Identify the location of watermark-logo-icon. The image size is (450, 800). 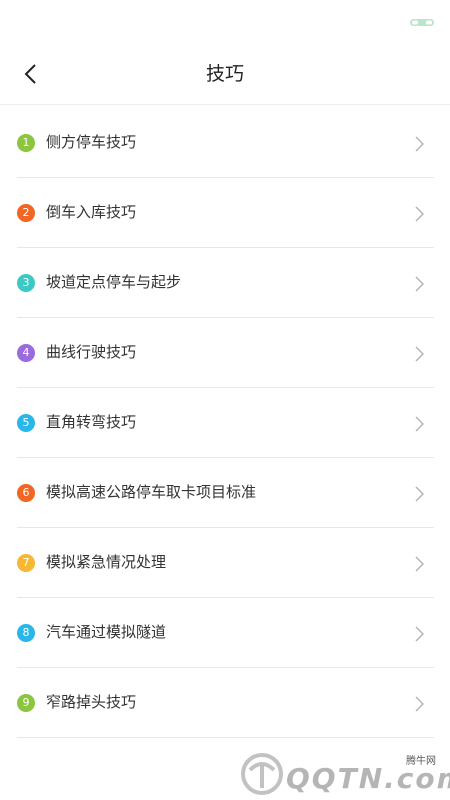
(262, 774).